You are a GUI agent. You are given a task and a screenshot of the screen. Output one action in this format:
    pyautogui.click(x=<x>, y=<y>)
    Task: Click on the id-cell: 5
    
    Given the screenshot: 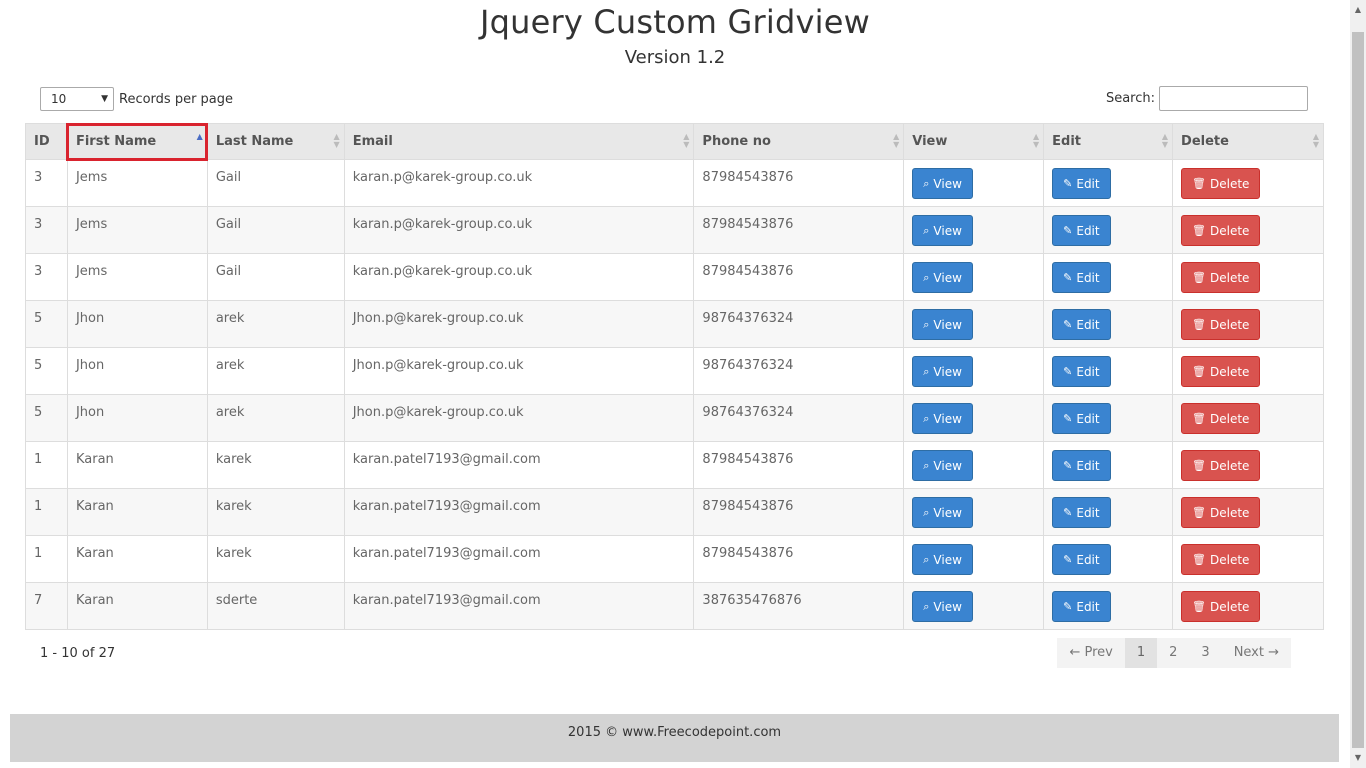 What is the action you would take?
    pyautogui.click(x=46, y=418)
    